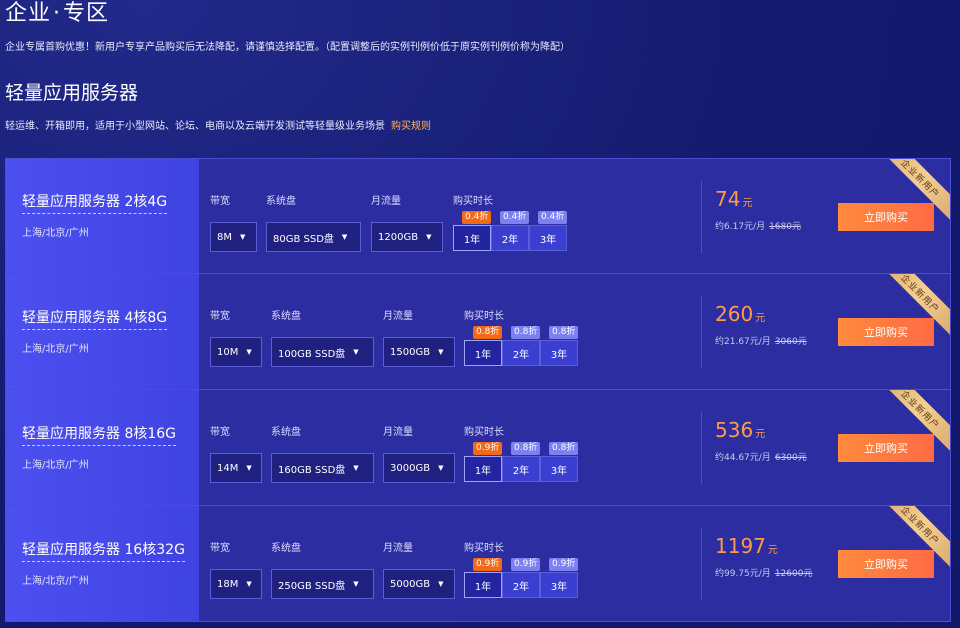  What do you see at coordinates (95, 319) in the screenshot?
I see `product-name-link: 轻量应用服务器 4核8G` at bounding box center [95, 319].